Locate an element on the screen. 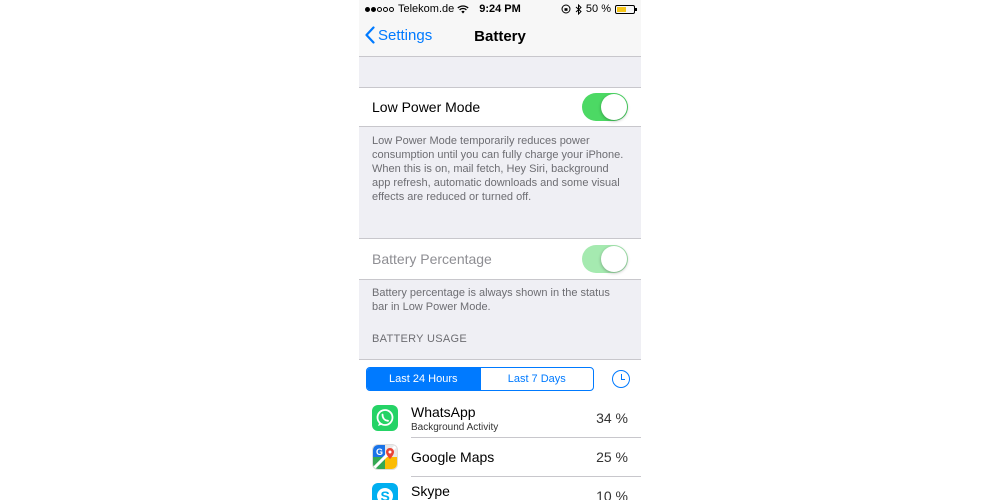 The image size is (1000, 500). battery-fill is located at coordinates (621, 9).